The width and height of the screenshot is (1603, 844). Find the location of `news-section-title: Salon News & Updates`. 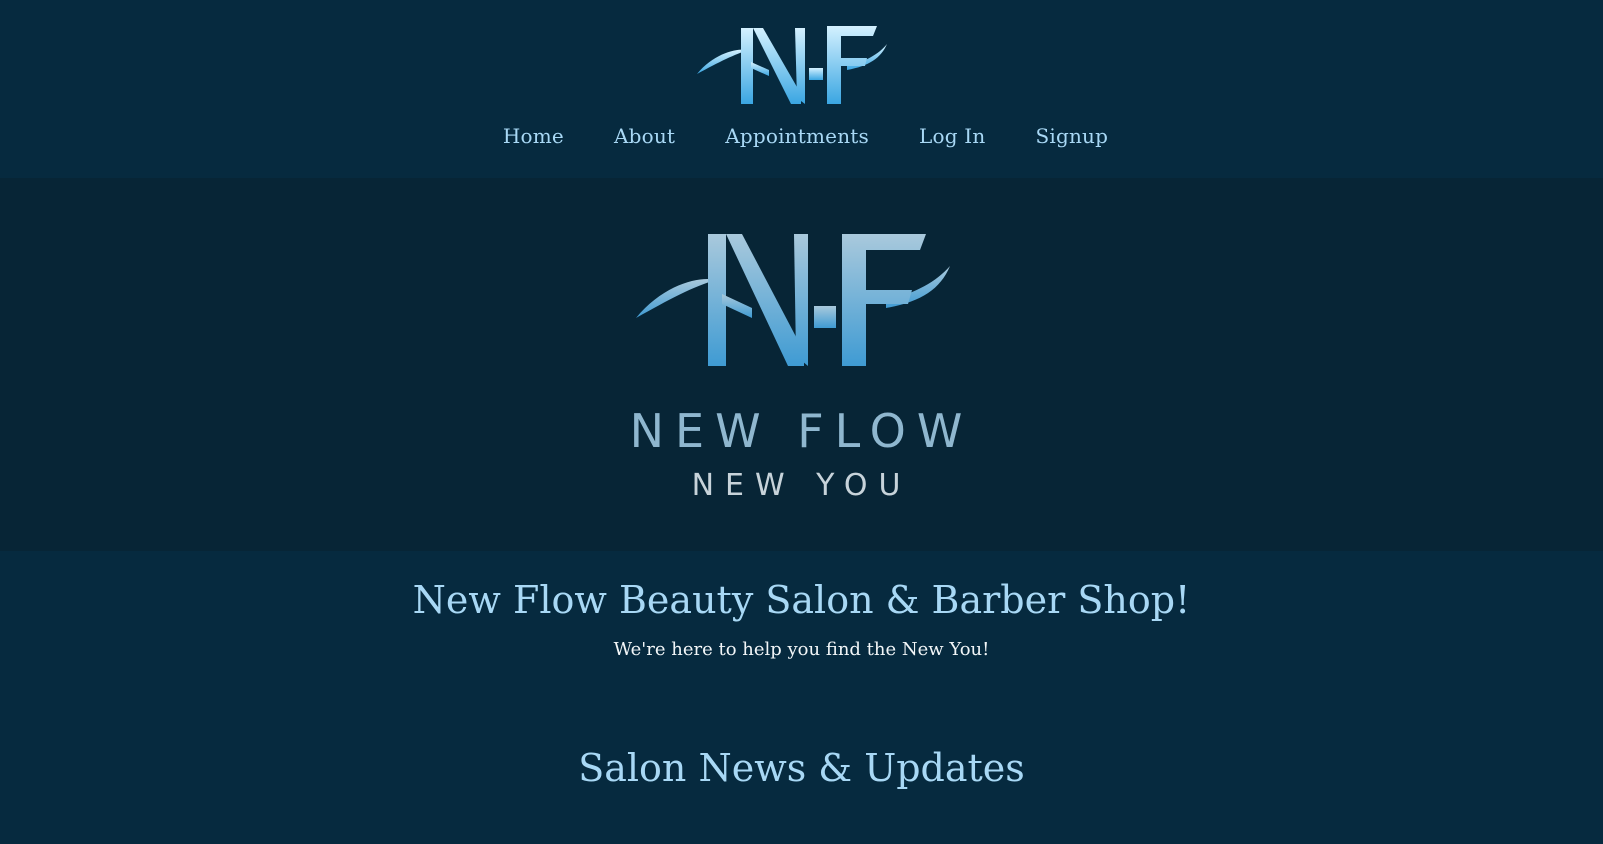

news-section-title: Salon News & Updates is located at coordinates (801, 768).